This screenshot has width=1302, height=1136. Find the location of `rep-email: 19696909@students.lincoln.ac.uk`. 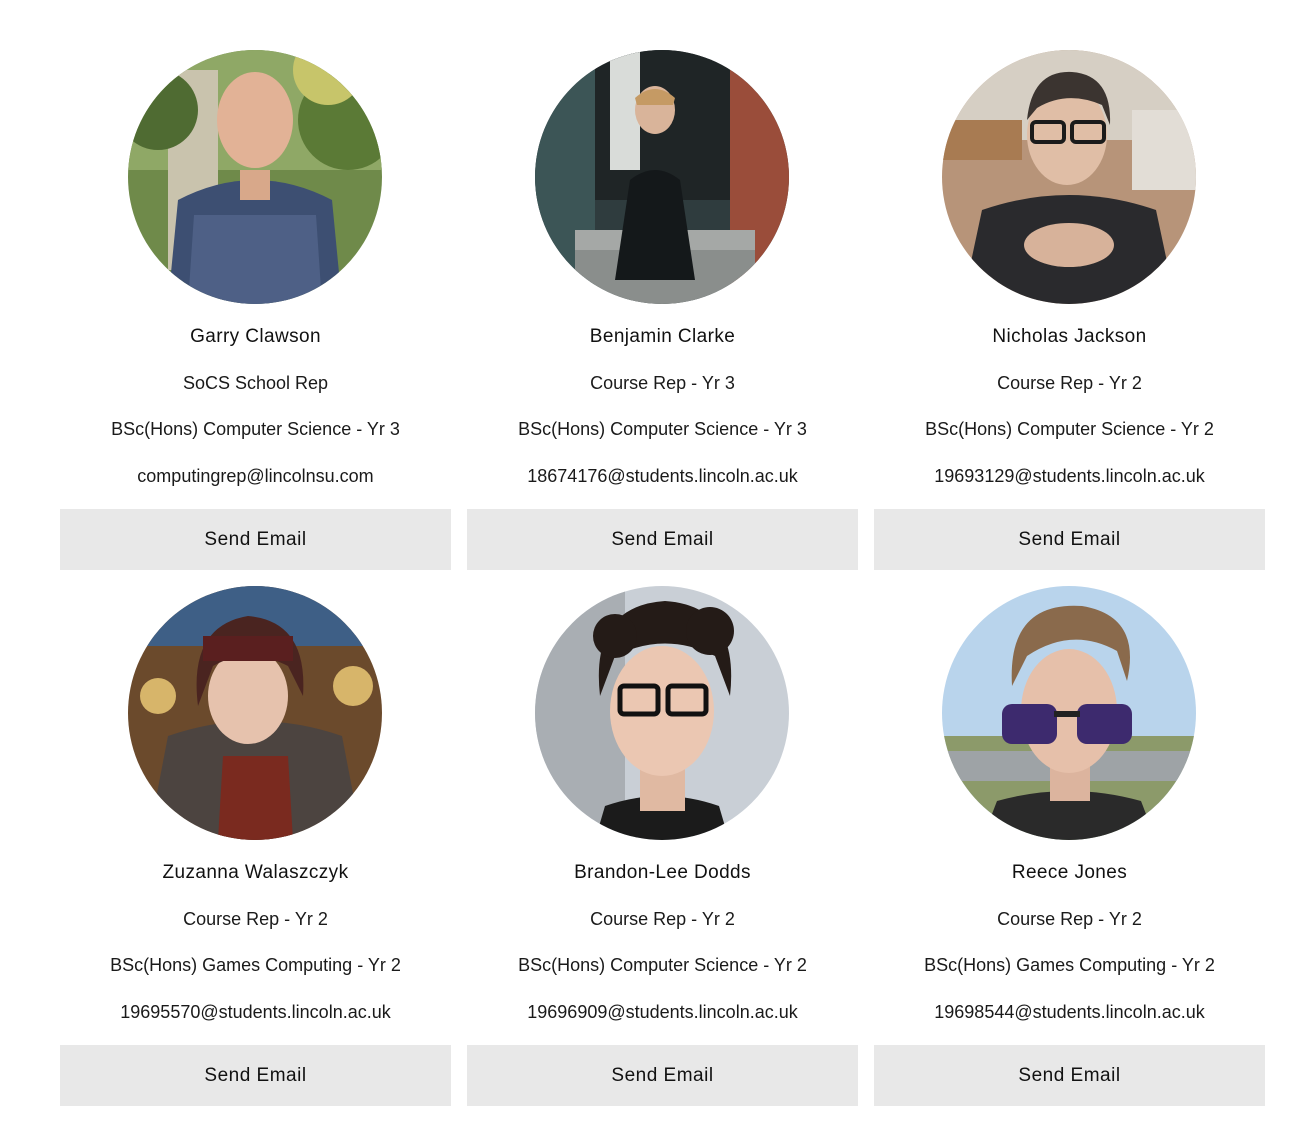

rep-email: 19696909@students.lincoln.ac.uk is located at coordinates (662, 1012).